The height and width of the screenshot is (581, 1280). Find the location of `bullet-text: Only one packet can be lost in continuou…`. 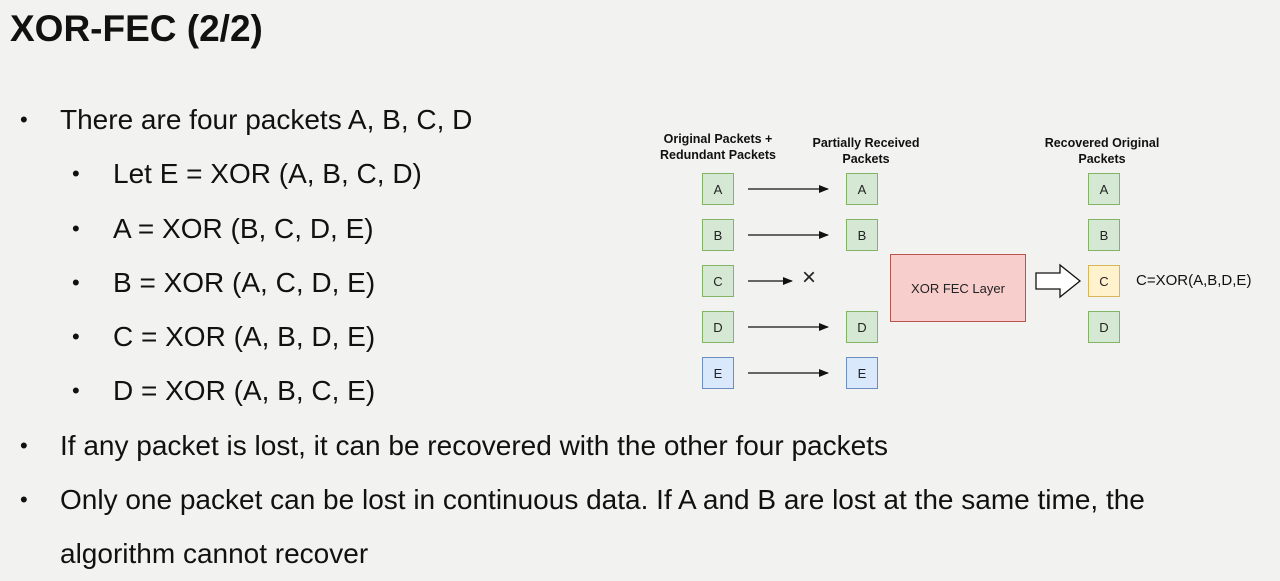

bullet-text: Only one packet can be lost in continuou… is located at coordinates (602, 526).